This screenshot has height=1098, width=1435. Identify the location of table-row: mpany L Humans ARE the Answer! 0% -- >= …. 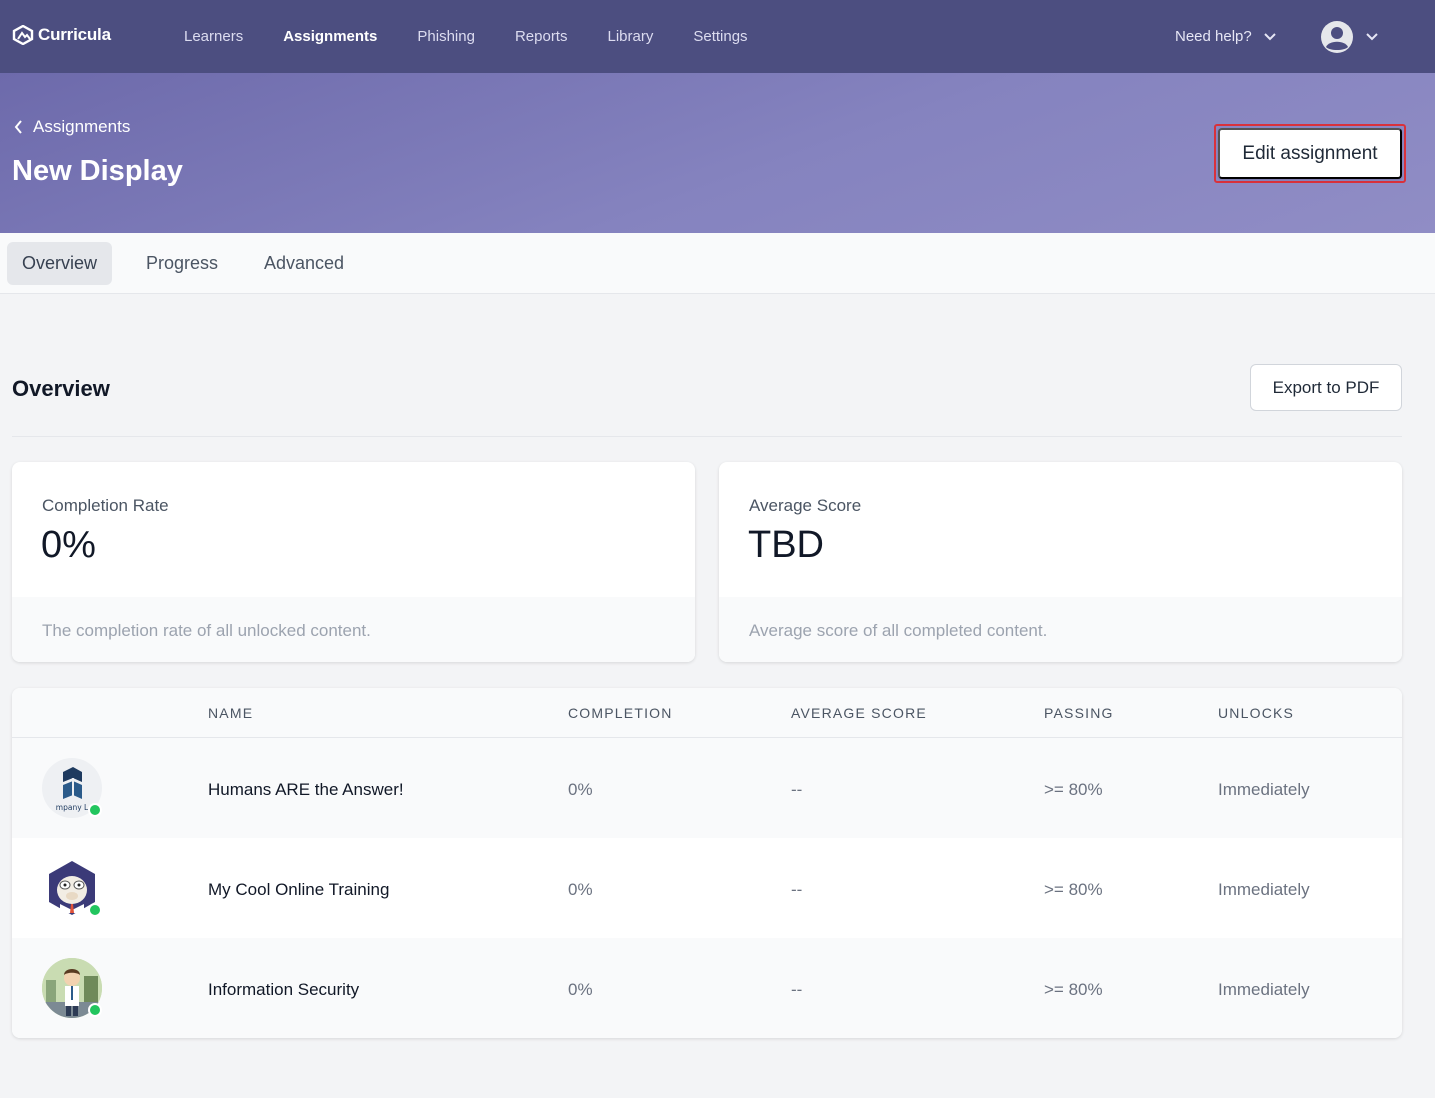
(707, 788).